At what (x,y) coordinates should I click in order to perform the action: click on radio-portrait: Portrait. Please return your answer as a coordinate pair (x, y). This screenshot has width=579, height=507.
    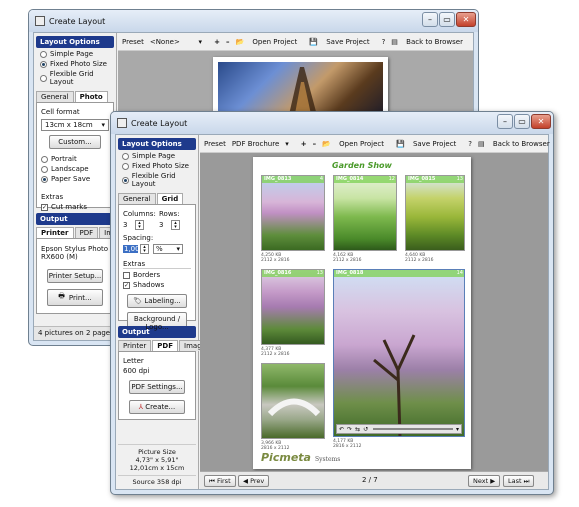
    Looking at the image, I should click on (75, 159).